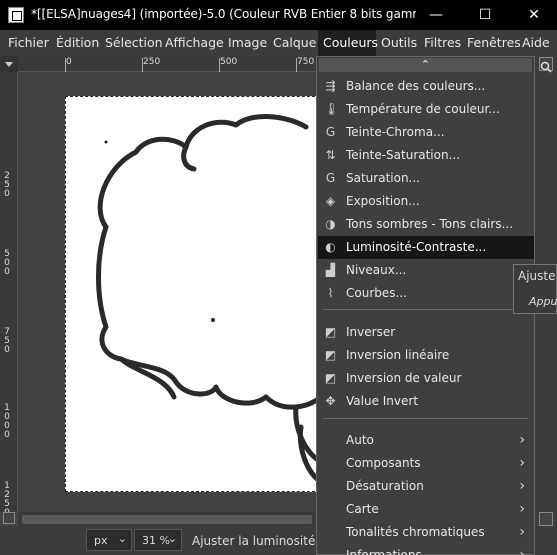 The width and height of the screenshot is (557, 555). Describe the element at coordinates (109, 540) in the screenshot. I see `unit-select: px ⌄` at that location.